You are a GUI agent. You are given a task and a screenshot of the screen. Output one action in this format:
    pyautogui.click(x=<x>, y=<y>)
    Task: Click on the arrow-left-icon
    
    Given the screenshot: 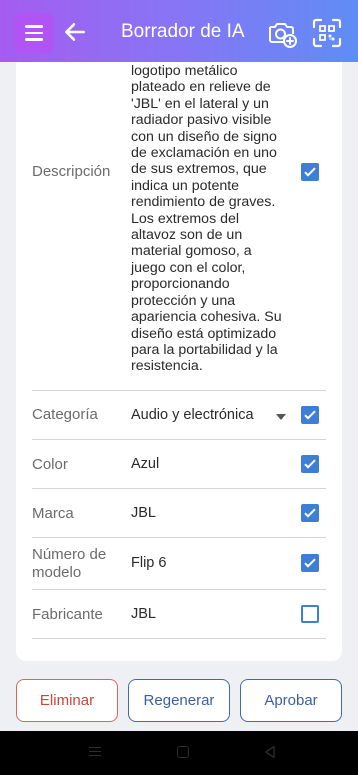 What is the action you would take?
    pyautogui.click(x=75, y=32)
    